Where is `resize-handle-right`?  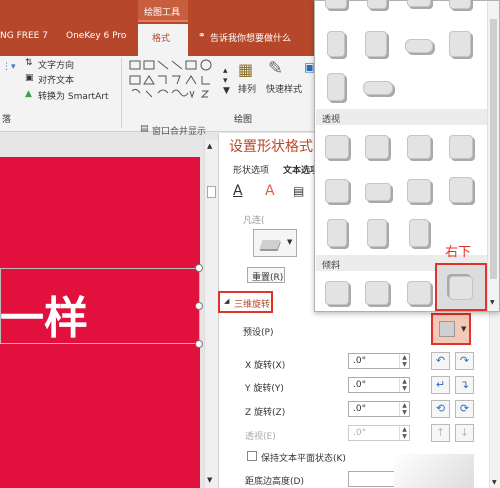 resize-handle-right is located at coordinates (199, 306).